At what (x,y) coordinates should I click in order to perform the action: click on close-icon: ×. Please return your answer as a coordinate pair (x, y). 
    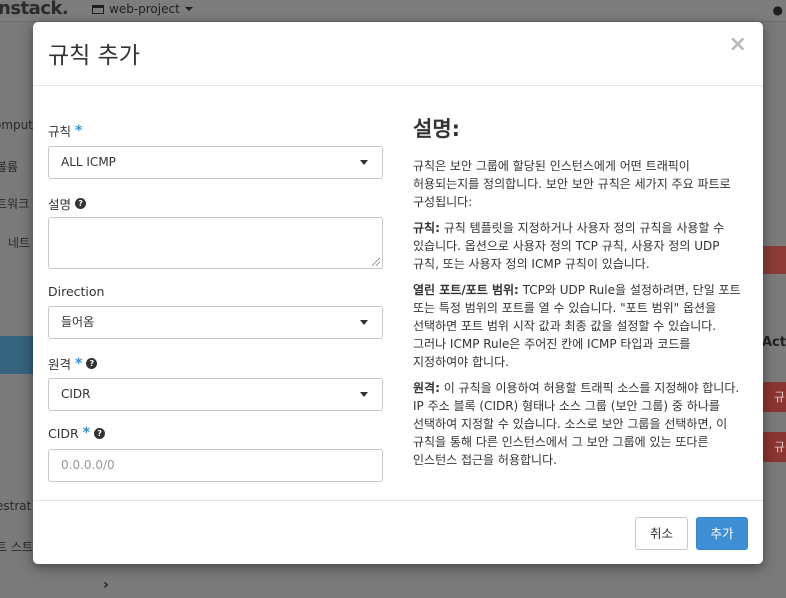
    Looking at the image, I should click on (738, 45).